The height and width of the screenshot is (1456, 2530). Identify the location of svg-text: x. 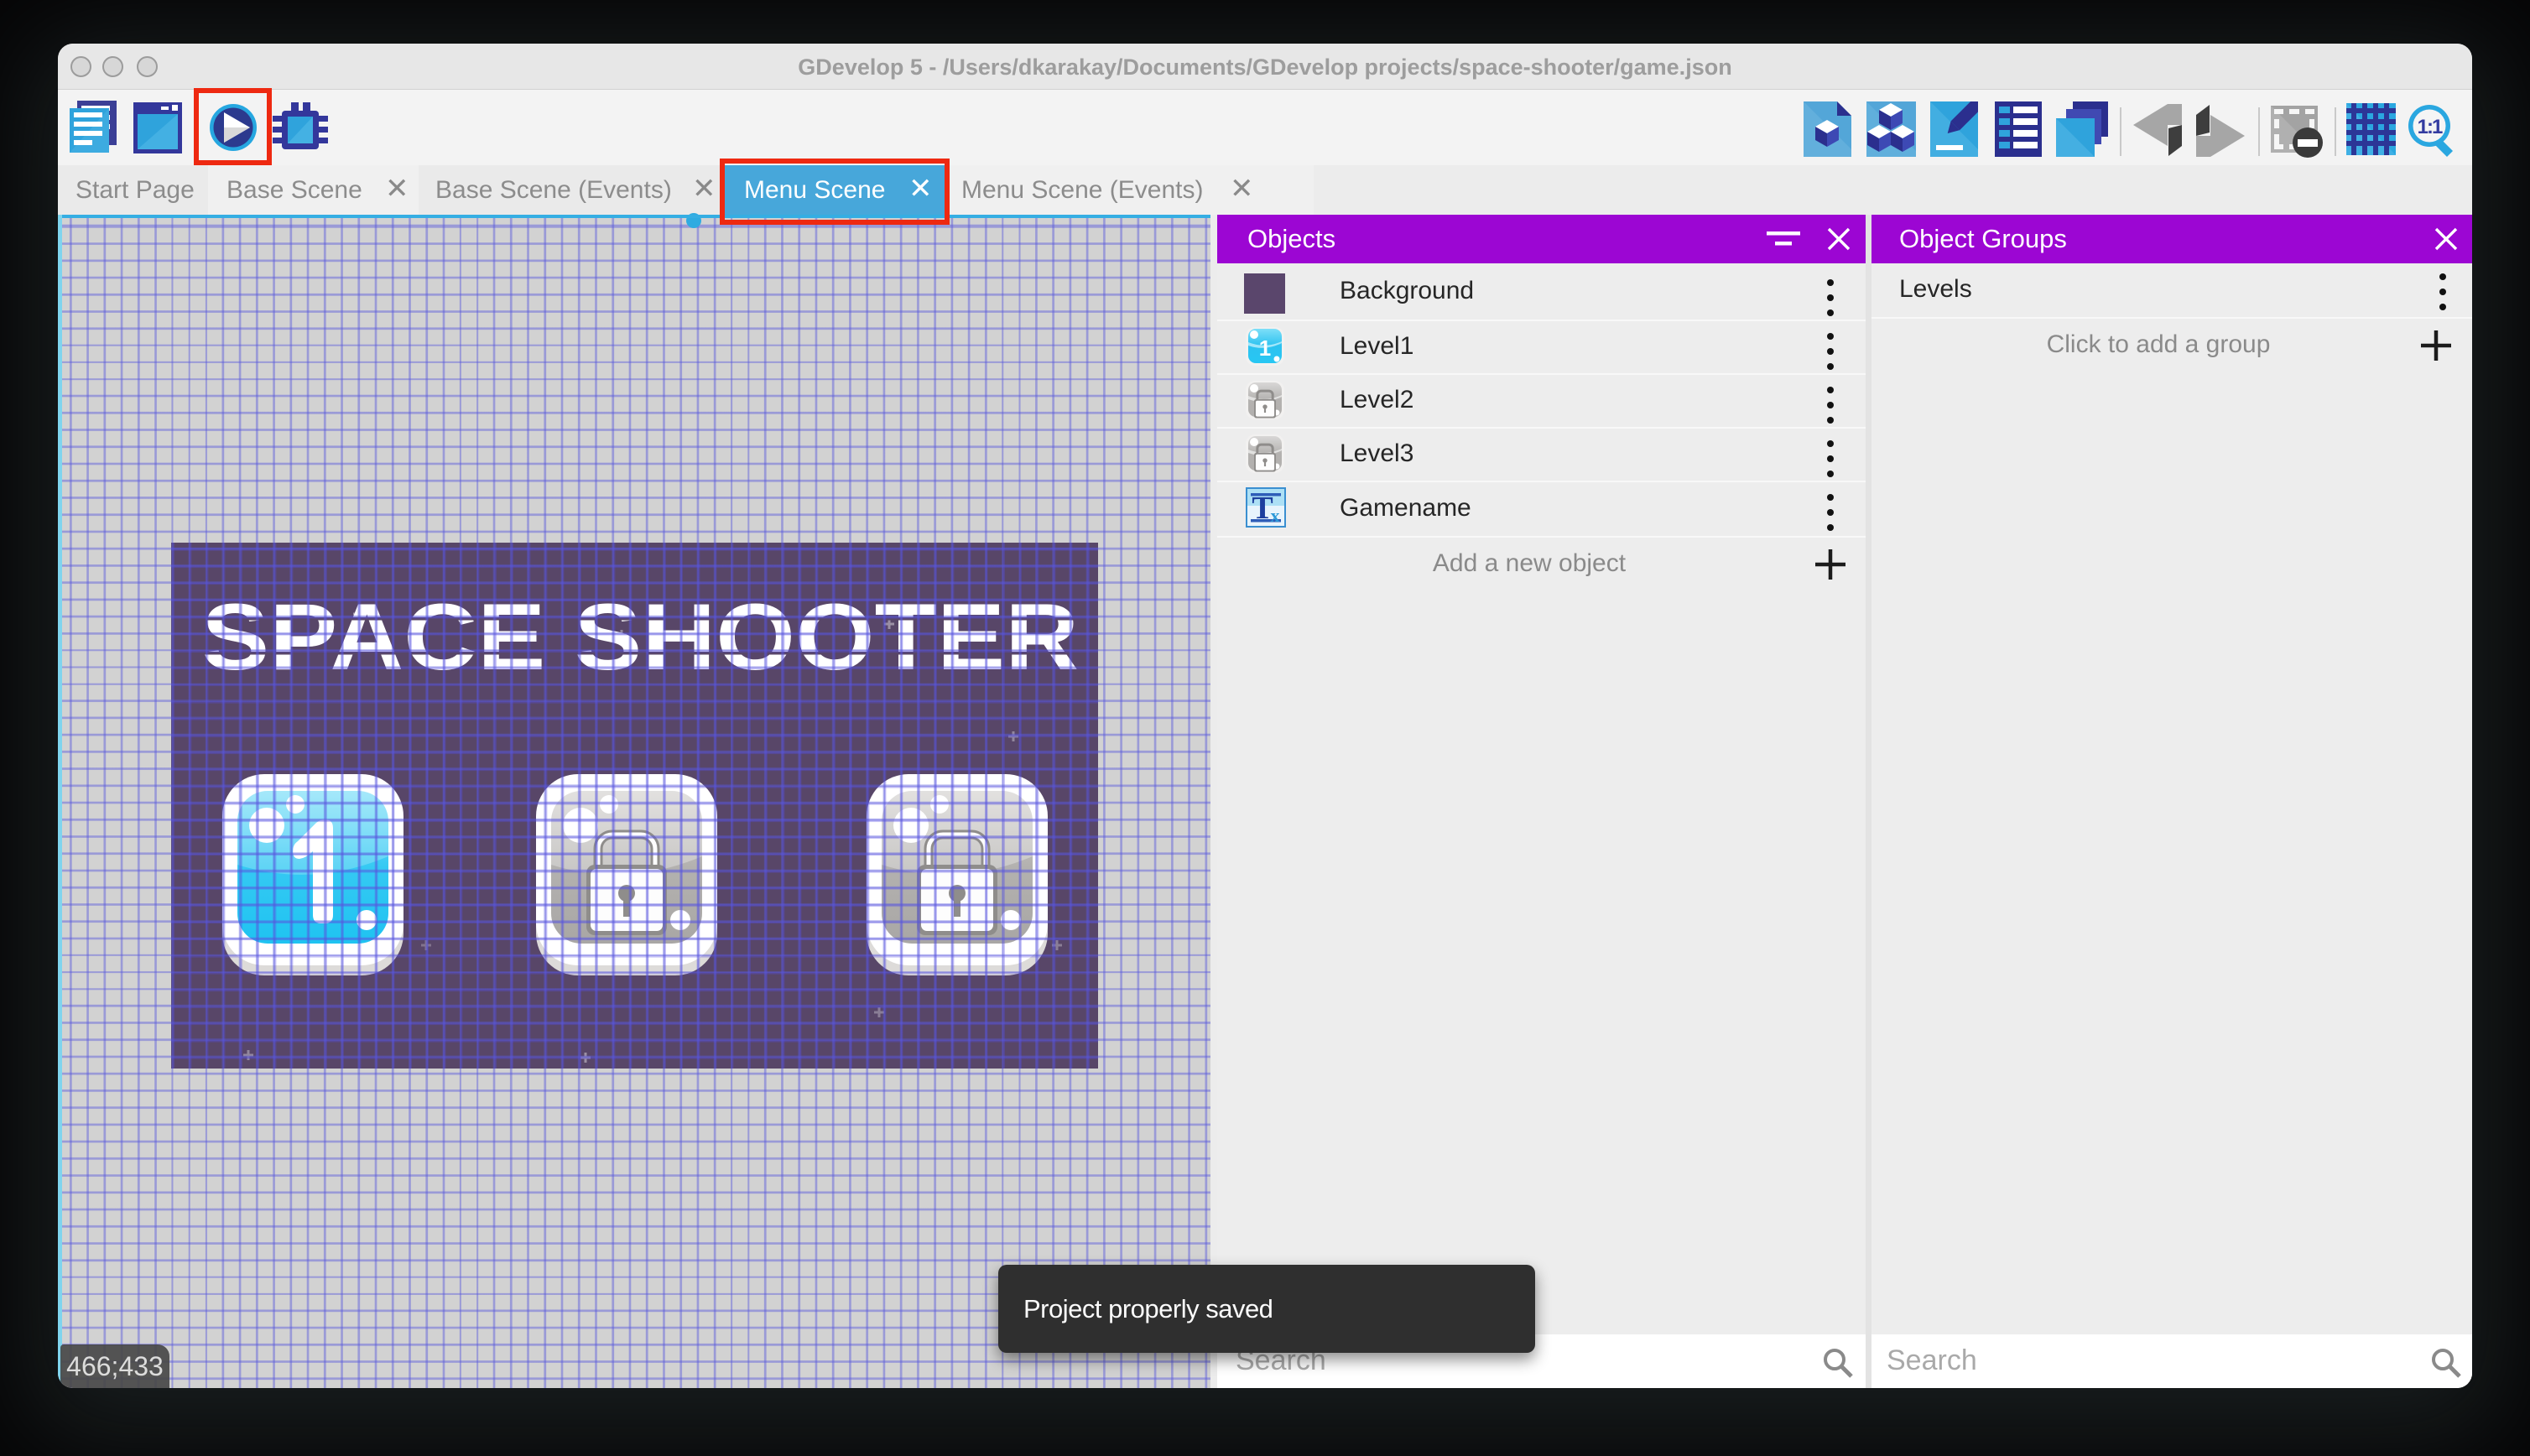
(1275, 515).